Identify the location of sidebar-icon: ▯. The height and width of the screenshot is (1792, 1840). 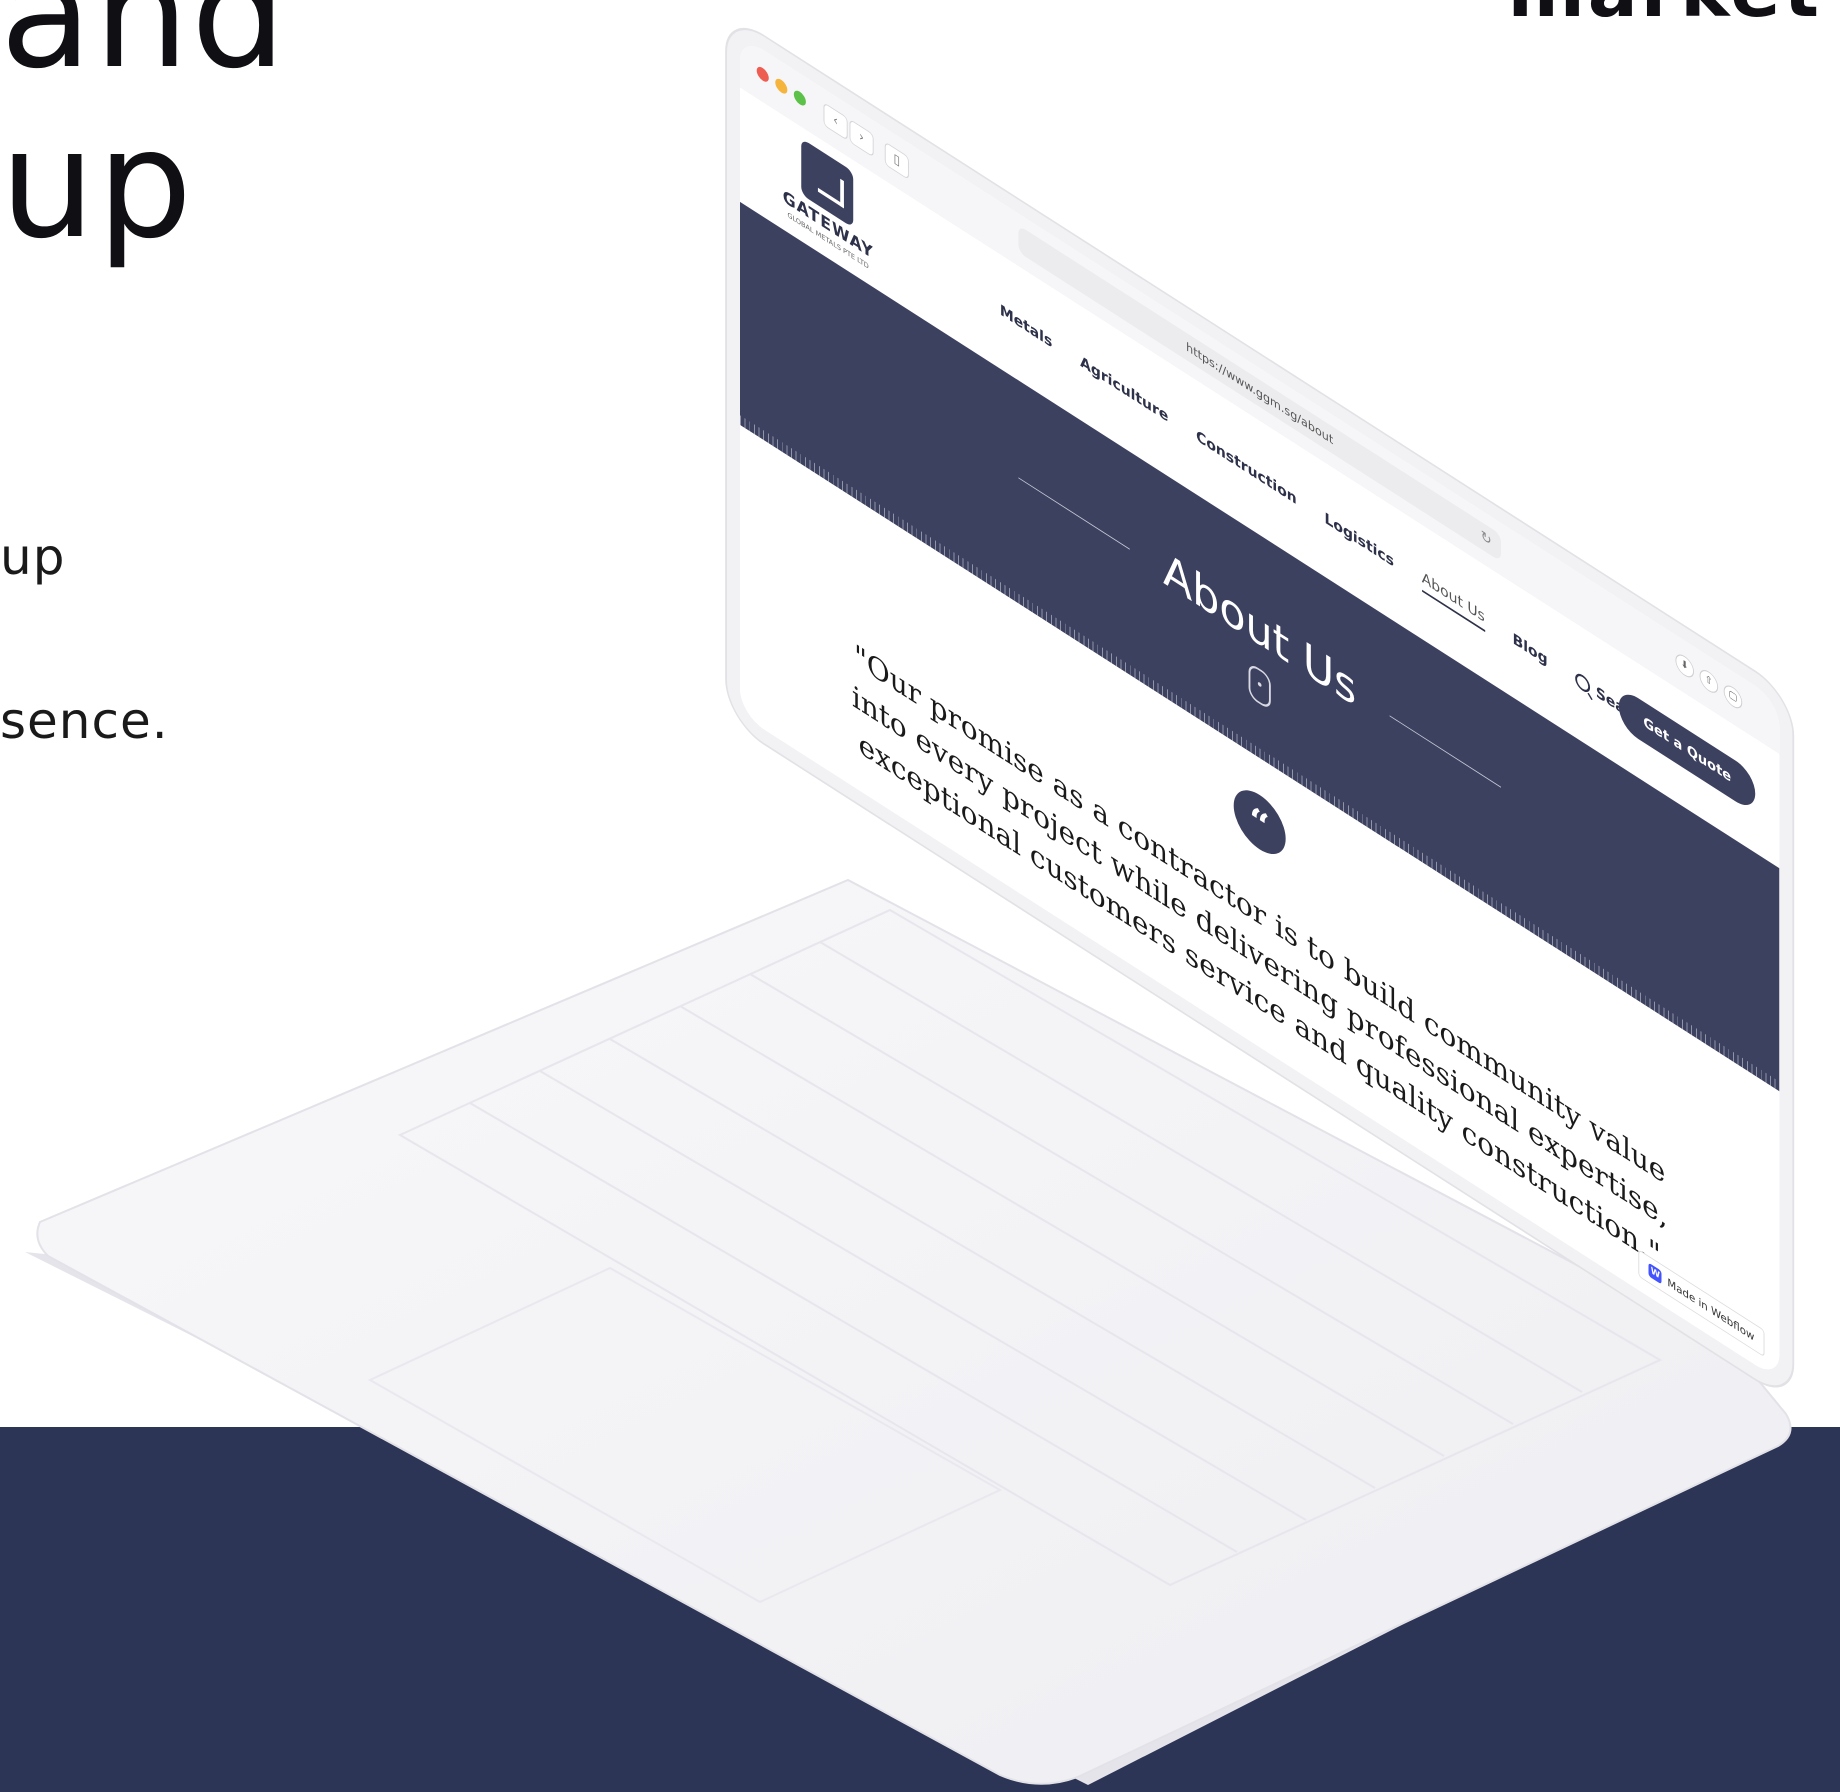
(896, 161).